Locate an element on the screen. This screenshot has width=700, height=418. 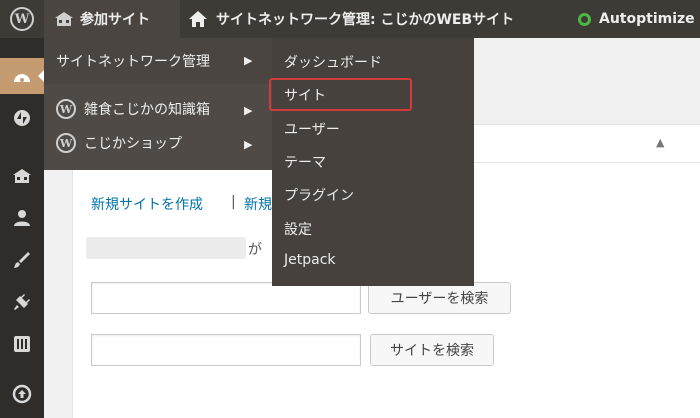
site-item: W 雑食こじかの知識箱 is located at coordinates (133, 109).